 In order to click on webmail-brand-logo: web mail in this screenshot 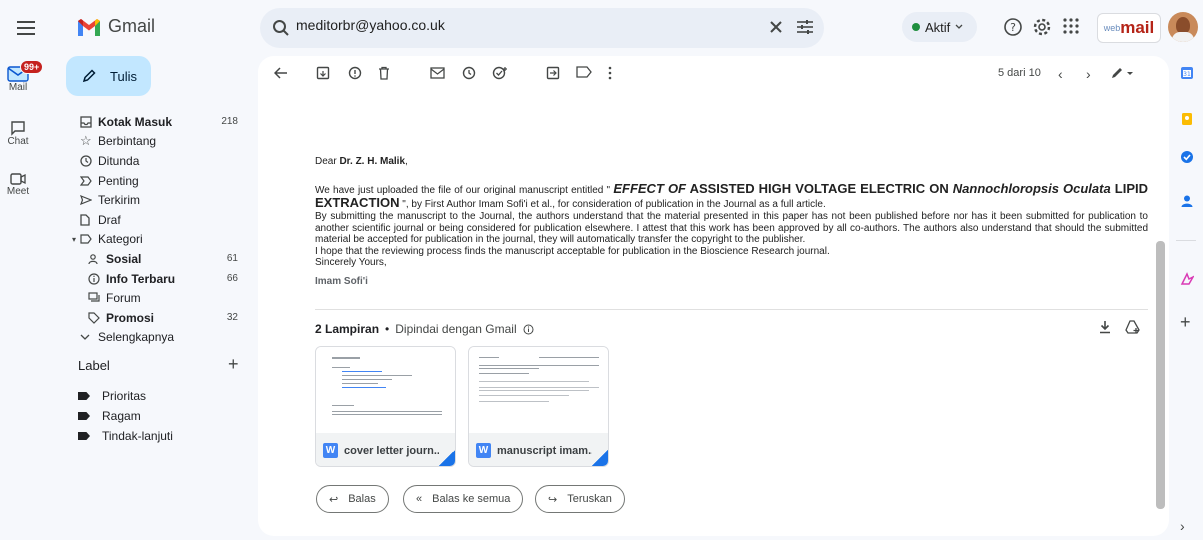, I will do `click(1129, 28)`.